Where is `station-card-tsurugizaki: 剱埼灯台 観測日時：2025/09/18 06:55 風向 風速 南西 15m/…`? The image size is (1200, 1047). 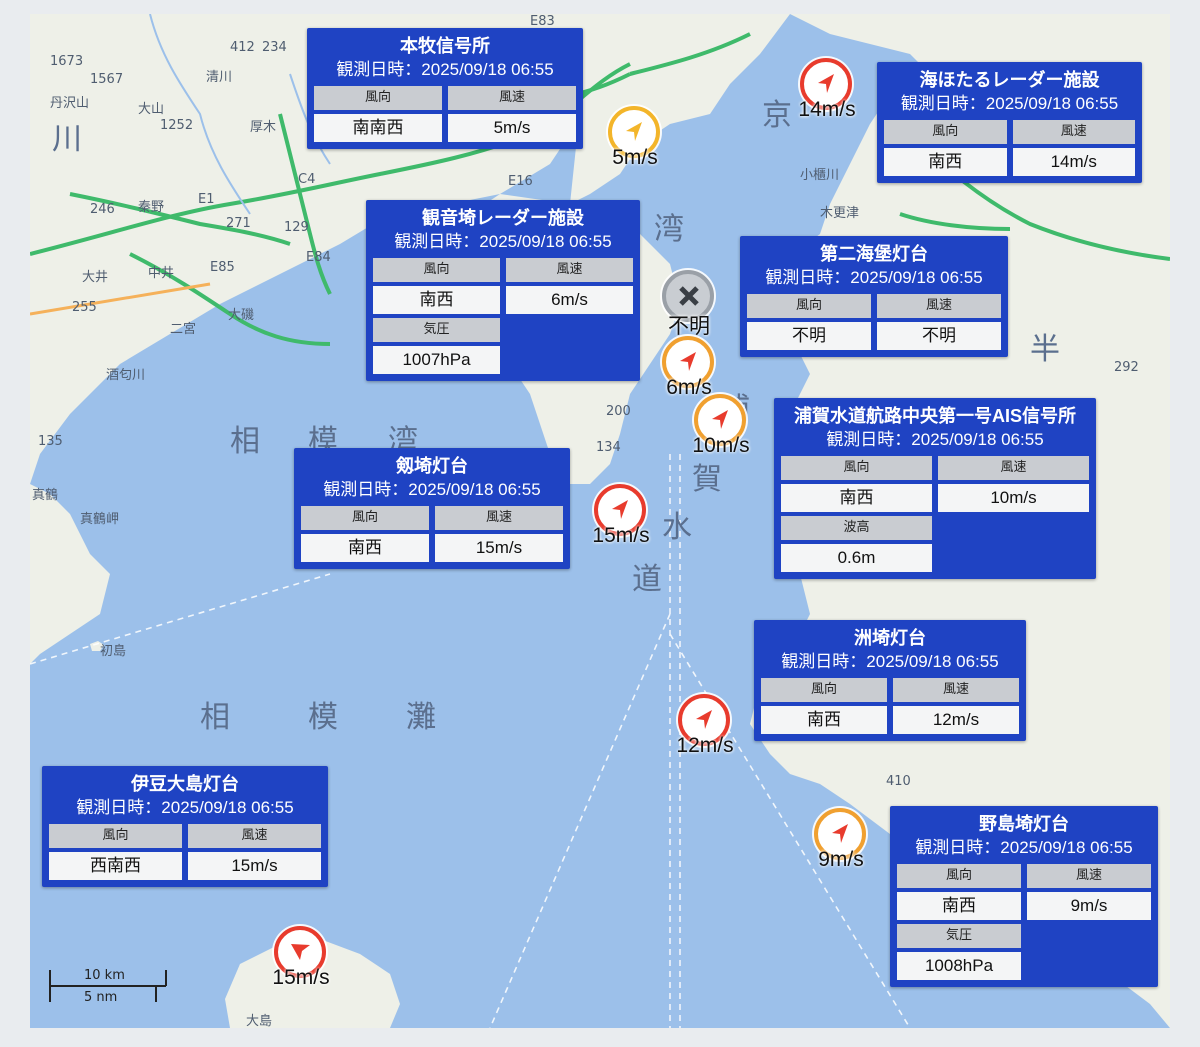 station-card-tsurugizaki: 剱埼灯台 観測日時：2025/09/18 06:55 風向 風速 南西 15m/… is located at coordinates (432, 508).